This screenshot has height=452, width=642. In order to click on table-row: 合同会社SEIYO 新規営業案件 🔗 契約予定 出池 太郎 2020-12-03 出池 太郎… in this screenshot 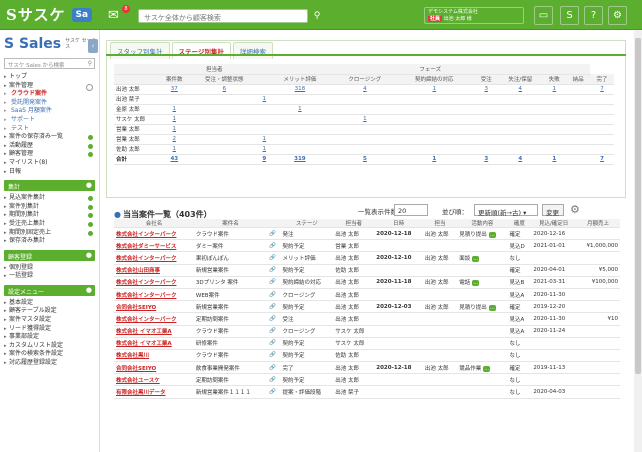, I will do `click(367, 307)`.